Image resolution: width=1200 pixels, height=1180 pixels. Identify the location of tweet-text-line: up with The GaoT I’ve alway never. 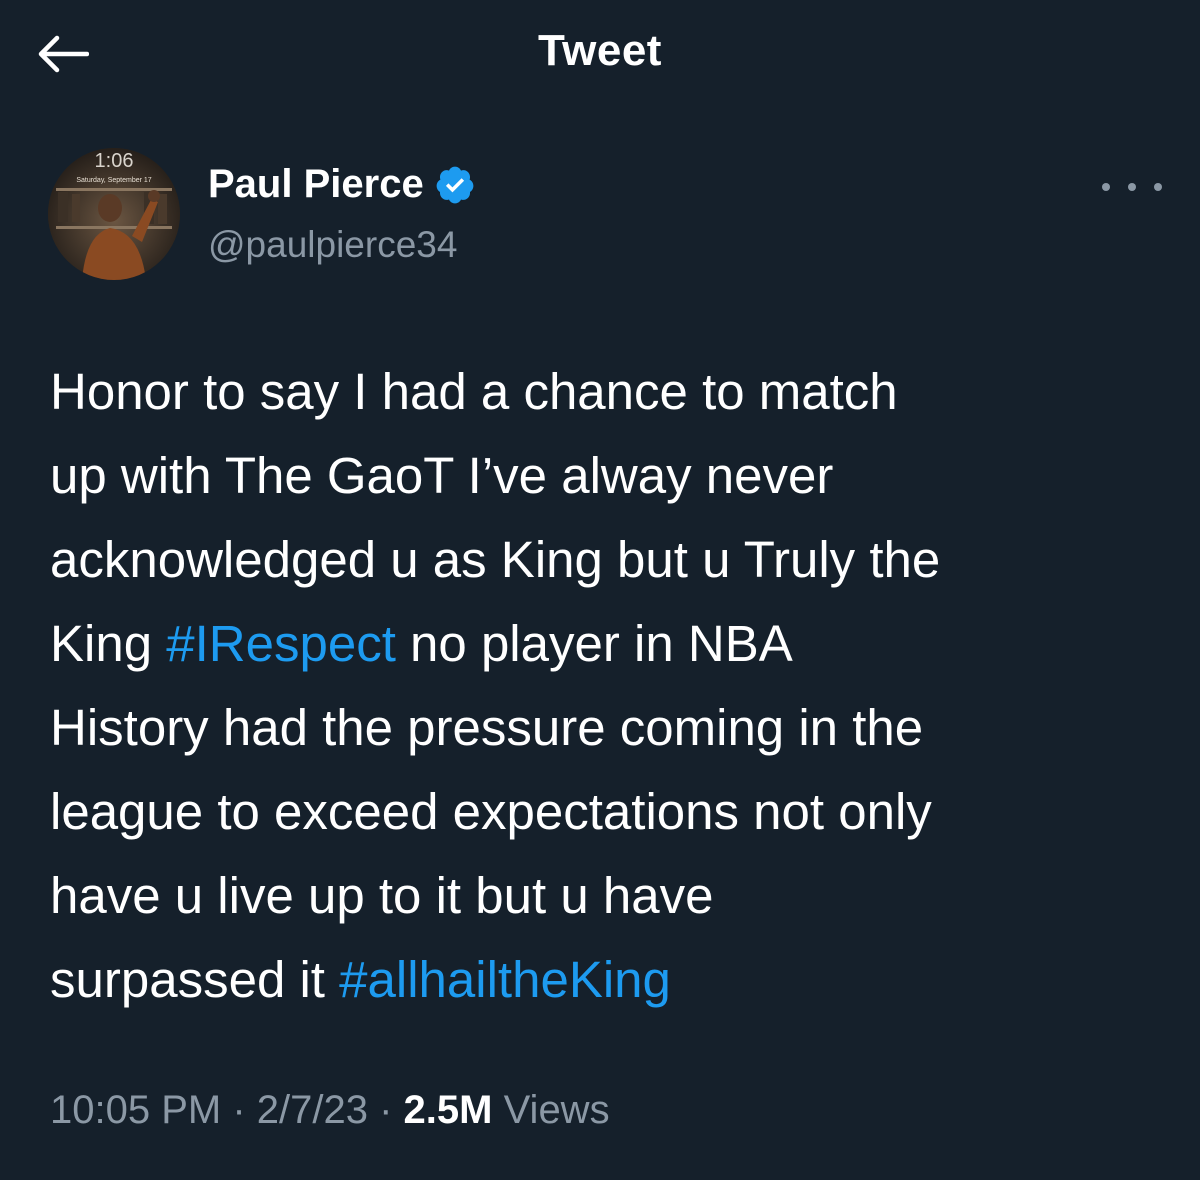
(610, 476).